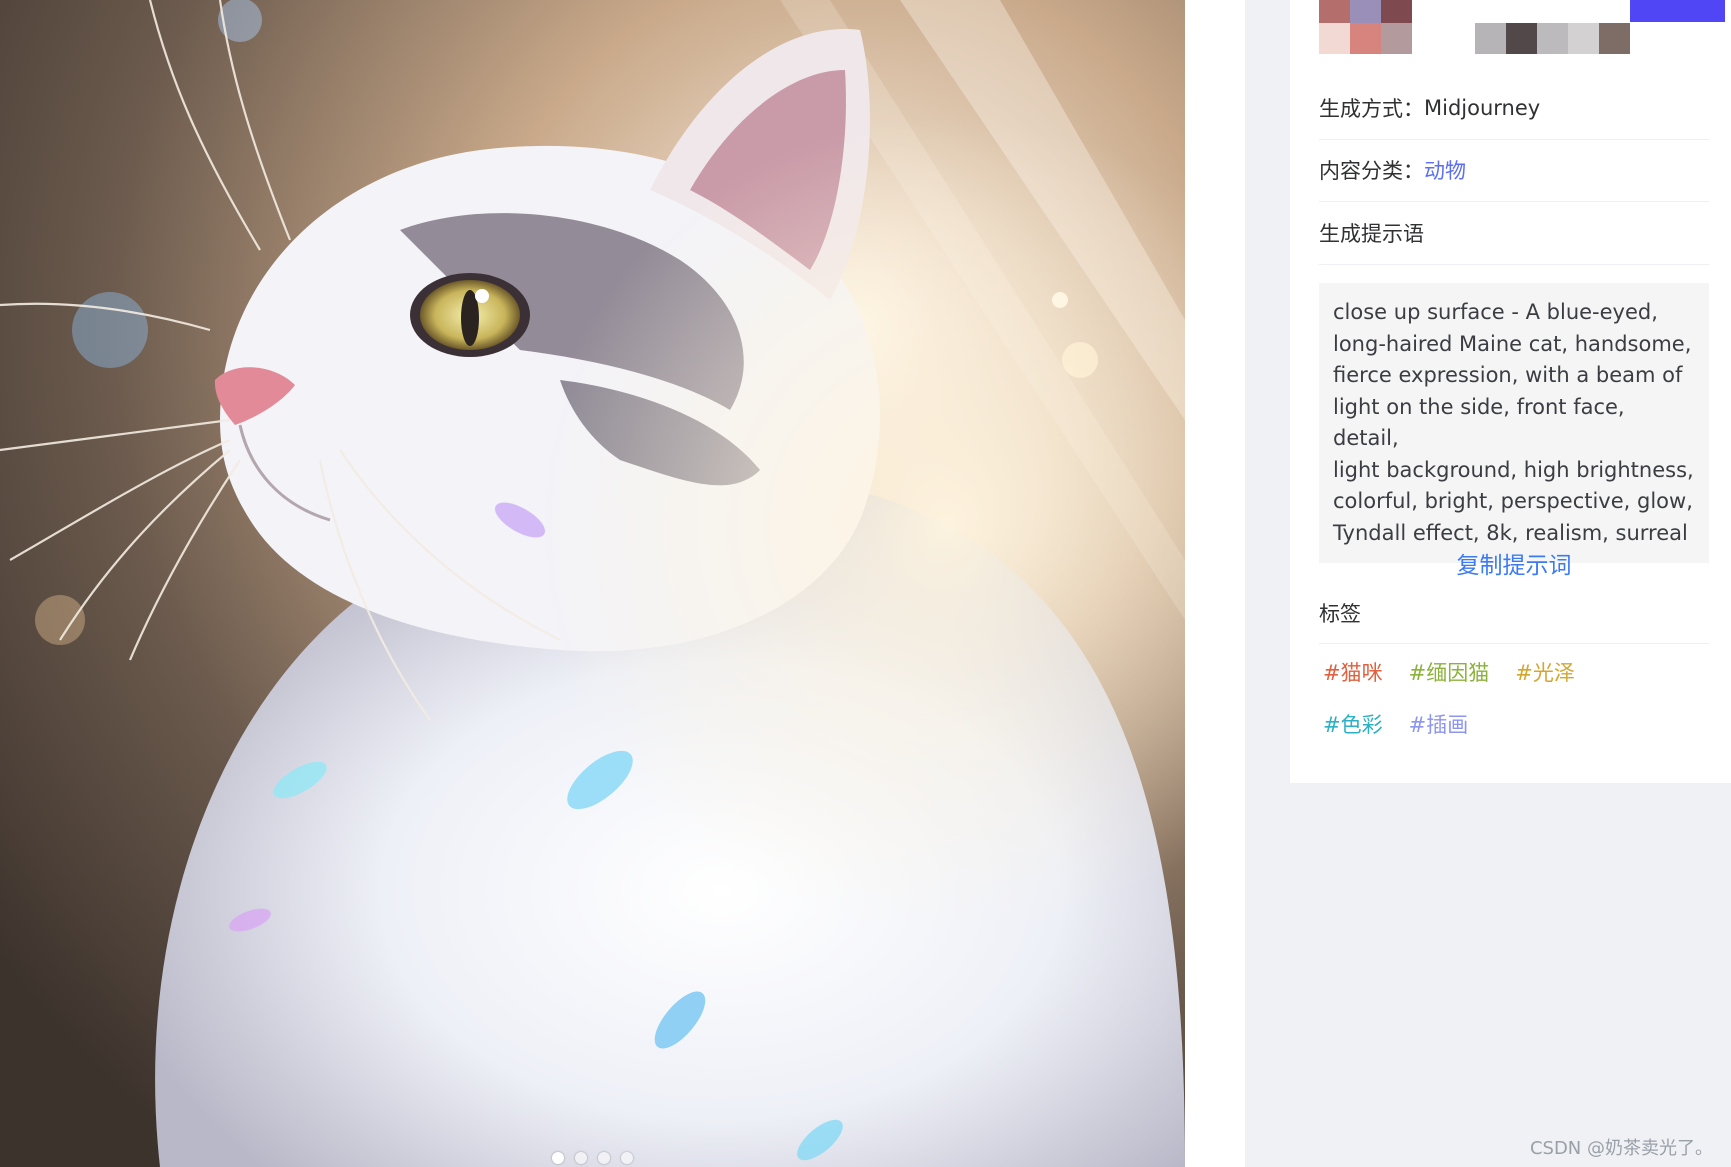 The image size is (1731, 1167). What do you see at coordinates (1514, 617) in the screenshot?
I see `tags-heading: 标签` at bounding box center [1514, 617].